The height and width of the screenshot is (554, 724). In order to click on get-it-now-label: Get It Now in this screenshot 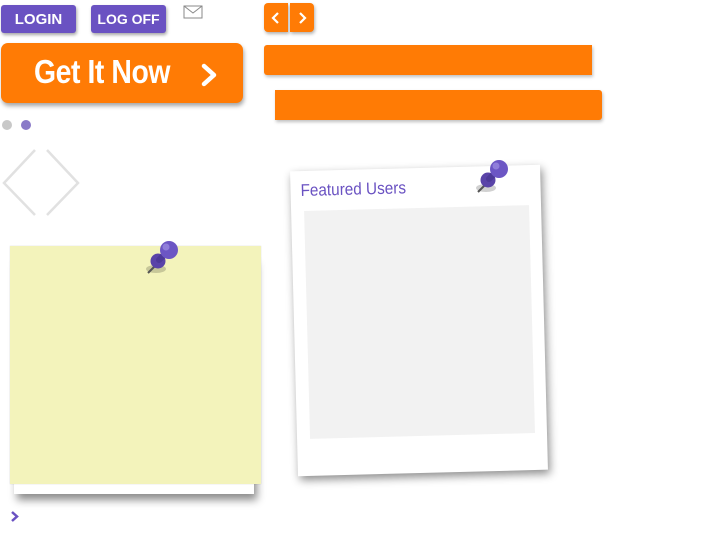, I will do `click(102, 71)`.